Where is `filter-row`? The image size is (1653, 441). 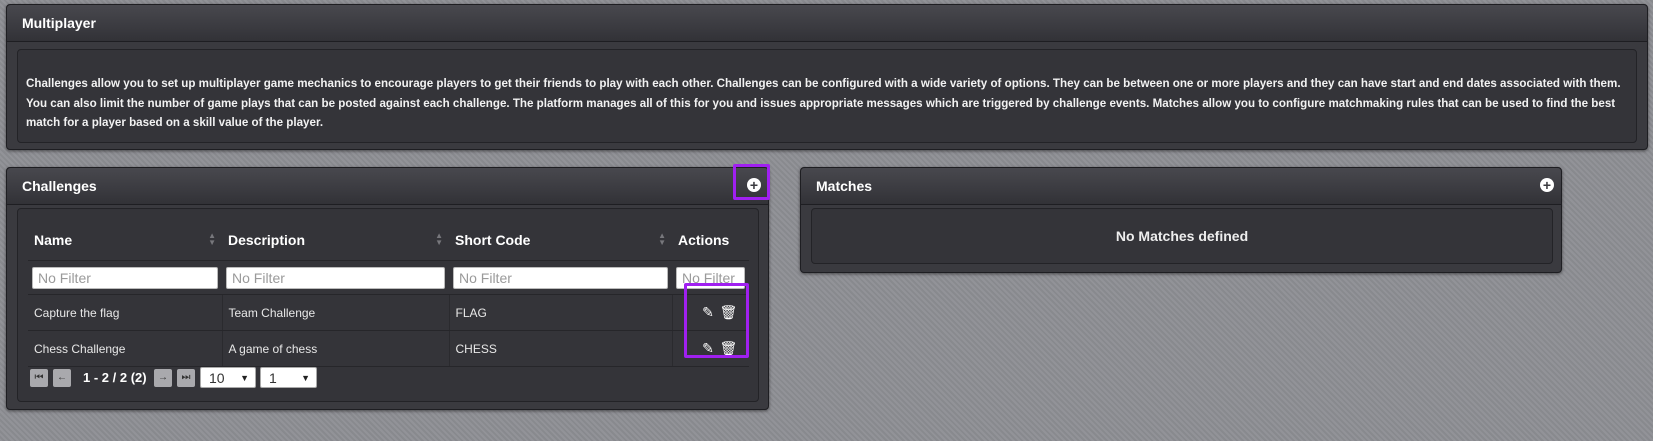 filter-row is located at coordinates (388, 277).